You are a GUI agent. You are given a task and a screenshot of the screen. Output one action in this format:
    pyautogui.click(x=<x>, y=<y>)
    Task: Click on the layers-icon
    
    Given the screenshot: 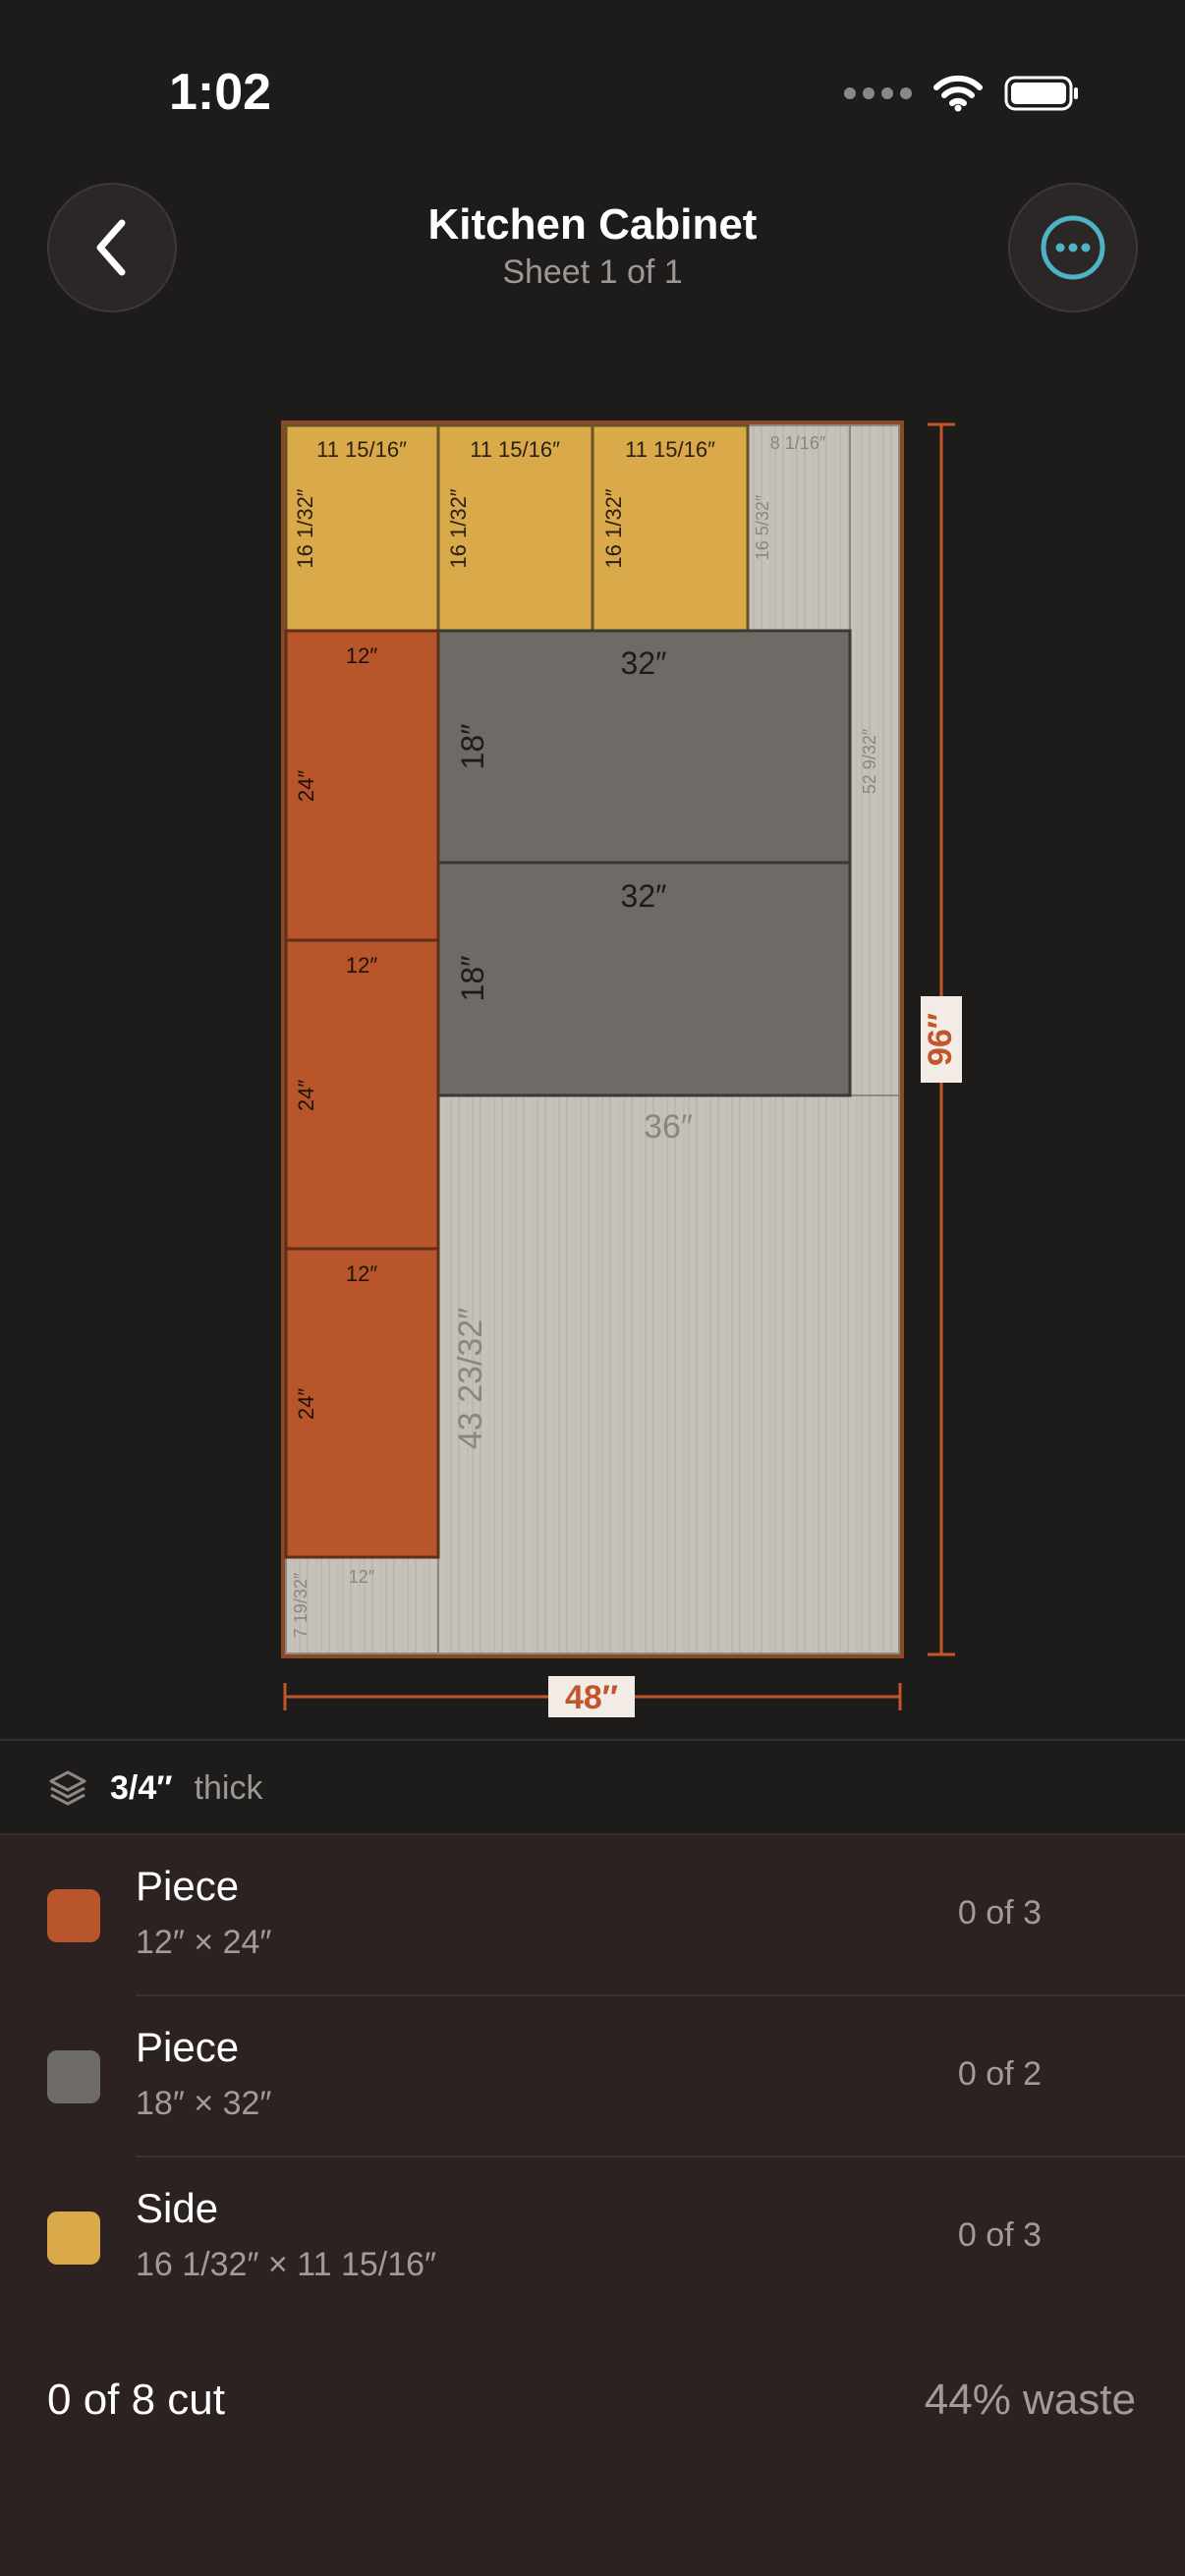 What is the action you would take?
    pyautogui.click(x=68, y=1788)
    